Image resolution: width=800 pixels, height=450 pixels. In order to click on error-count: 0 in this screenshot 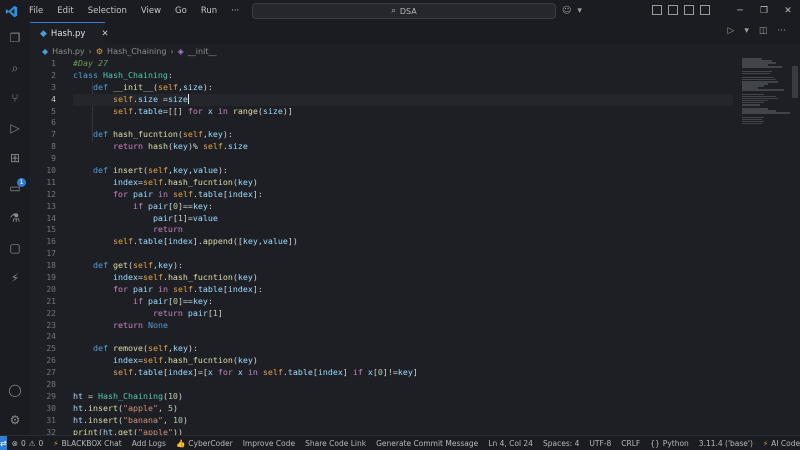, I will do `click(23, 443)`.